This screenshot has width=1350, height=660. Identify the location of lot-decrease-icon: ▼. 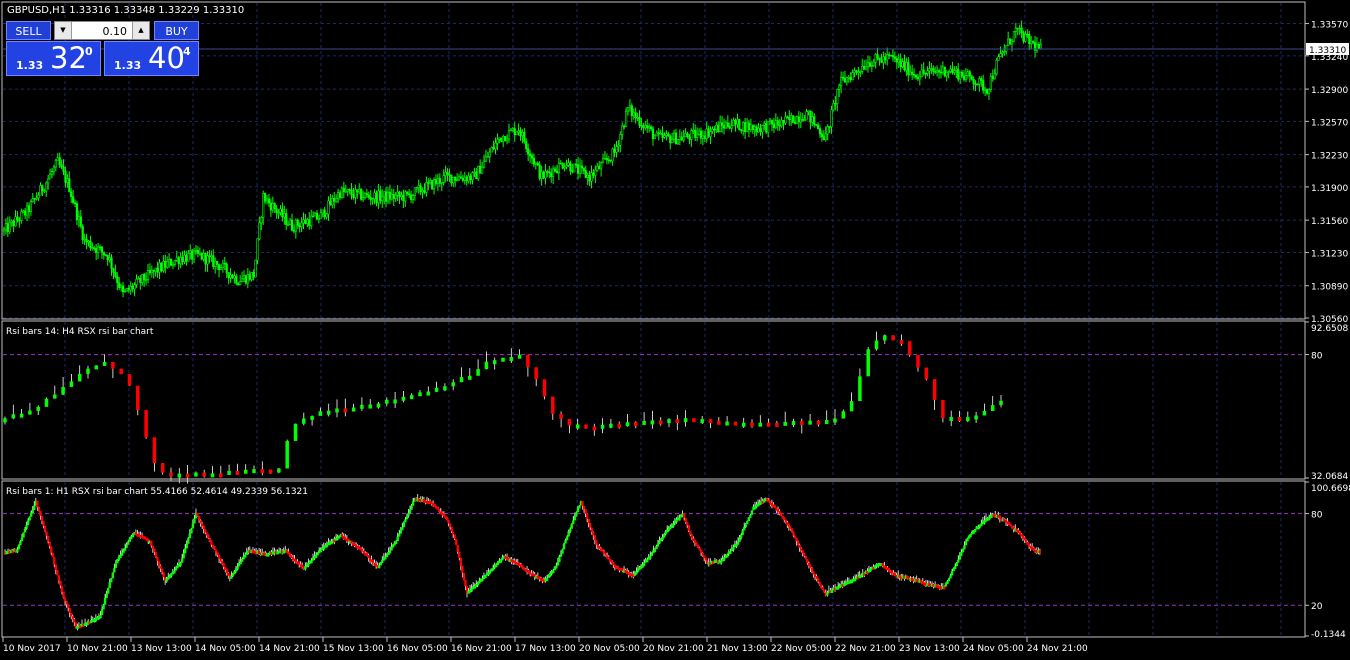
(63, 30).